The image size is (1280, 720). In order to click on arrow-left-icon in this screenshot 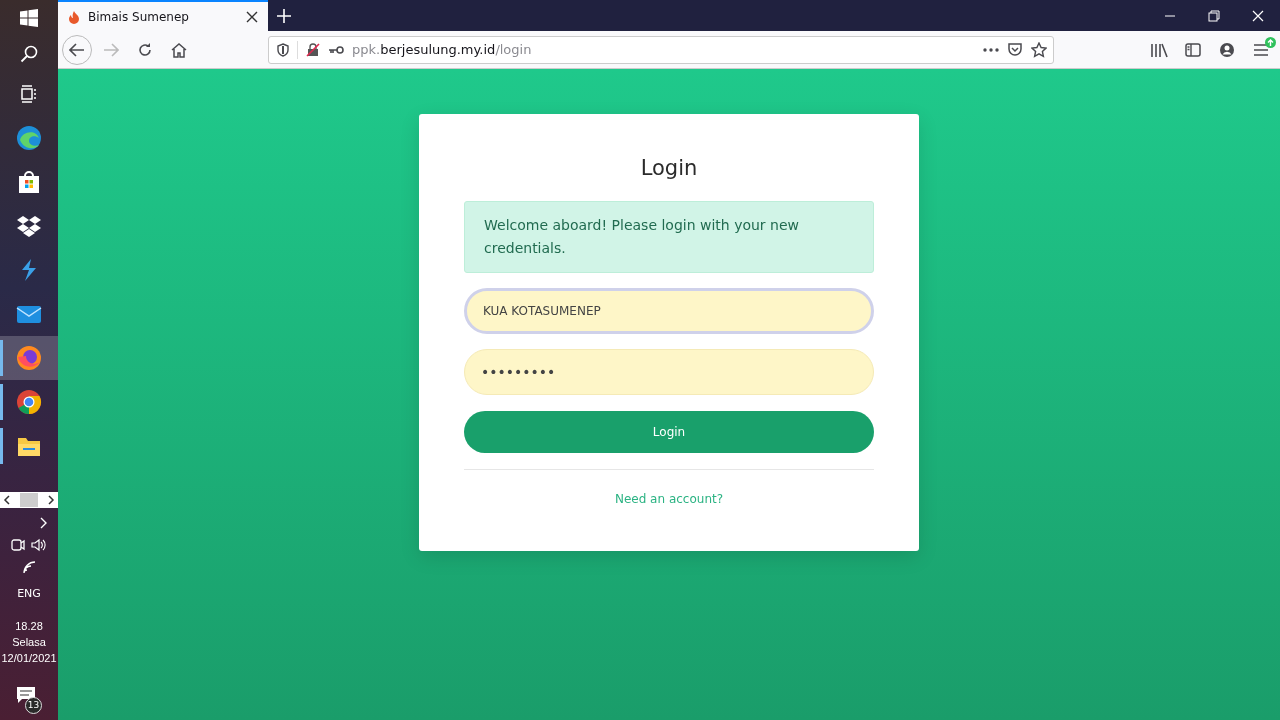, I will do `click(77, 49)`.